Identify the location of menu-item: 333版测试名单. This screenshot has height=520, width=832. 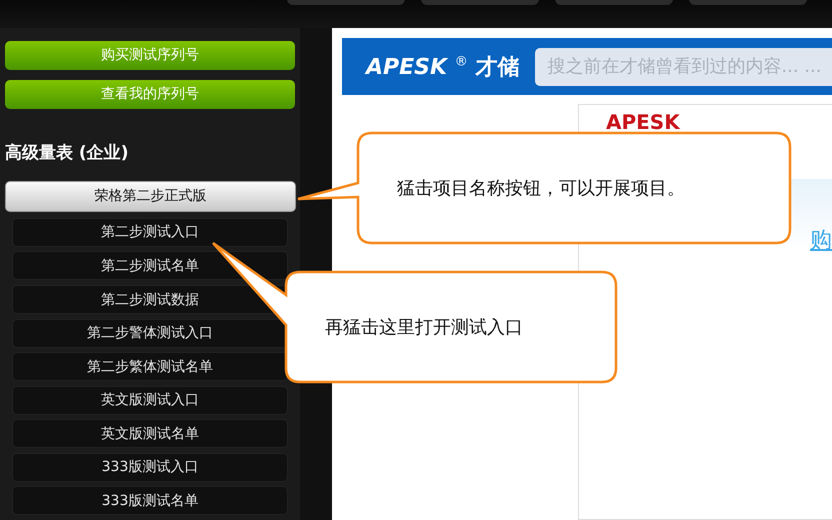
(150, 501).